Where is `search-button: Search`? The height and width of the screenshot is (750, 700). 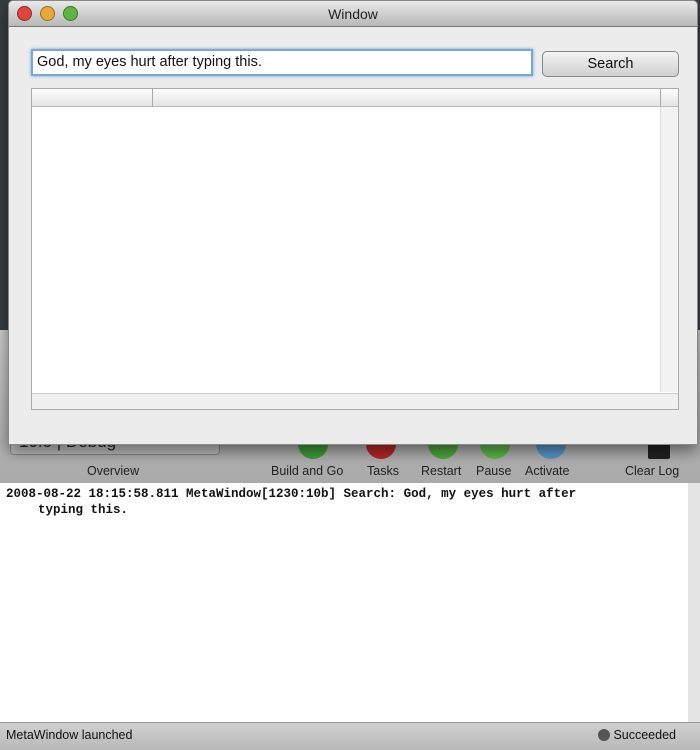
search-button: Search is located at coordinates (610, 64).